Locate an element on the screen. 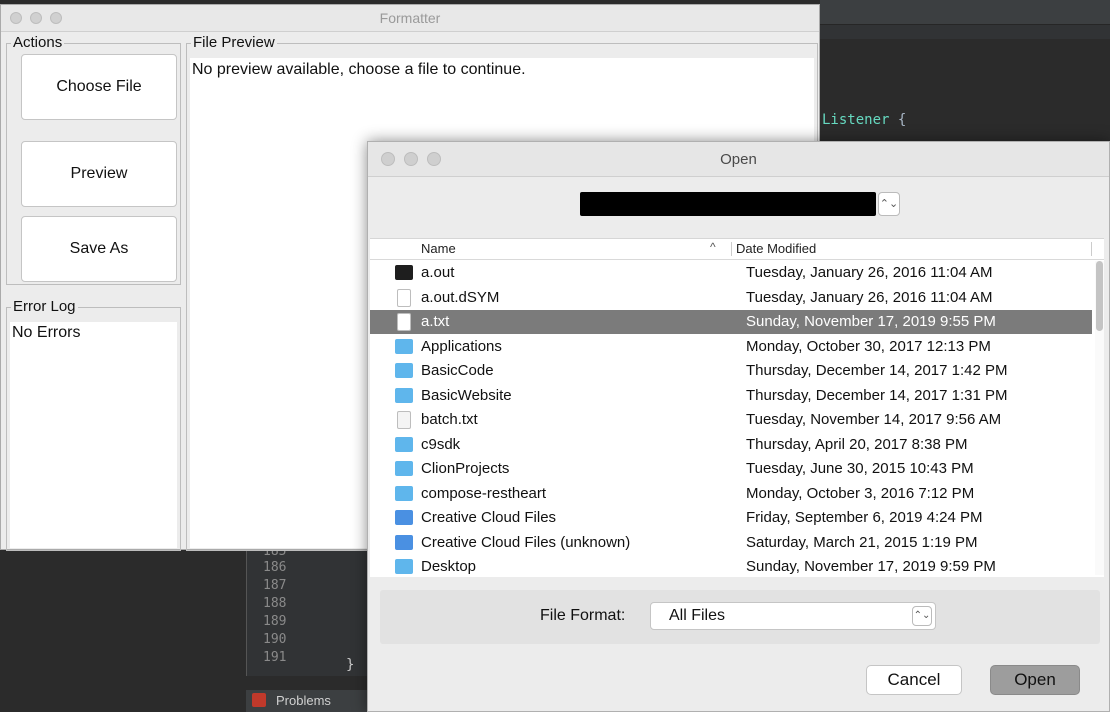 Image resolution: width=1110 pixels, height=712 pixels. file-name: a.txt is located at coordinates (435, 321).